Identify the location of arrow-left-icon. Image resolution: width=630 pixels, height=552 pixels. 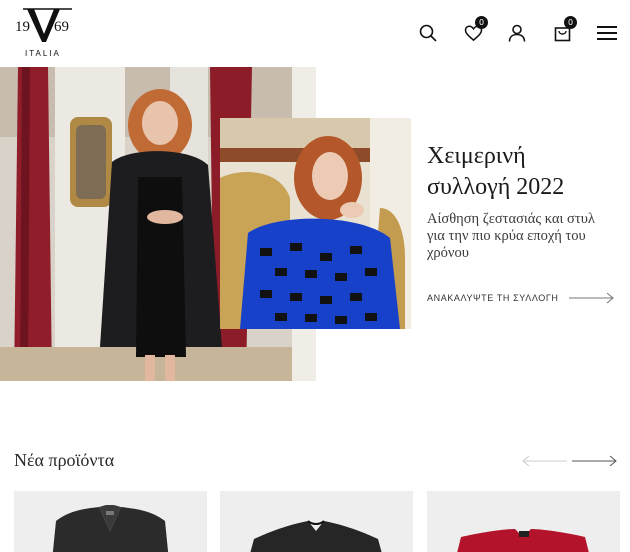
(544, 461).